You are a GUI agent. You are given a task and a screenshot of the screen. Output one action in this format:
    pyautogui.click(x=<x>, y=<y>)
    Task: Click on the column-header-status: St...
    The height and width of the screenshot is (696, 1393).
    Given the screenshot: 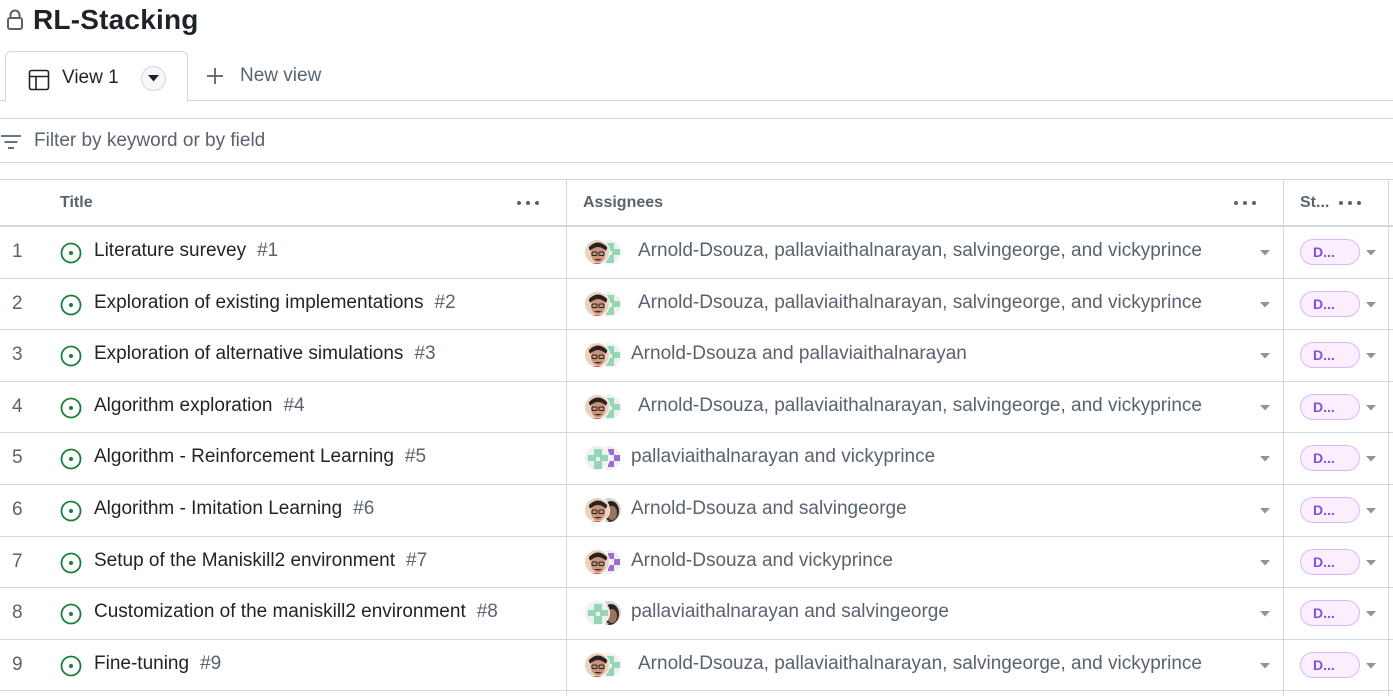 What is the action you would take?
    pyautogui.click(x=1314, y=202)
    